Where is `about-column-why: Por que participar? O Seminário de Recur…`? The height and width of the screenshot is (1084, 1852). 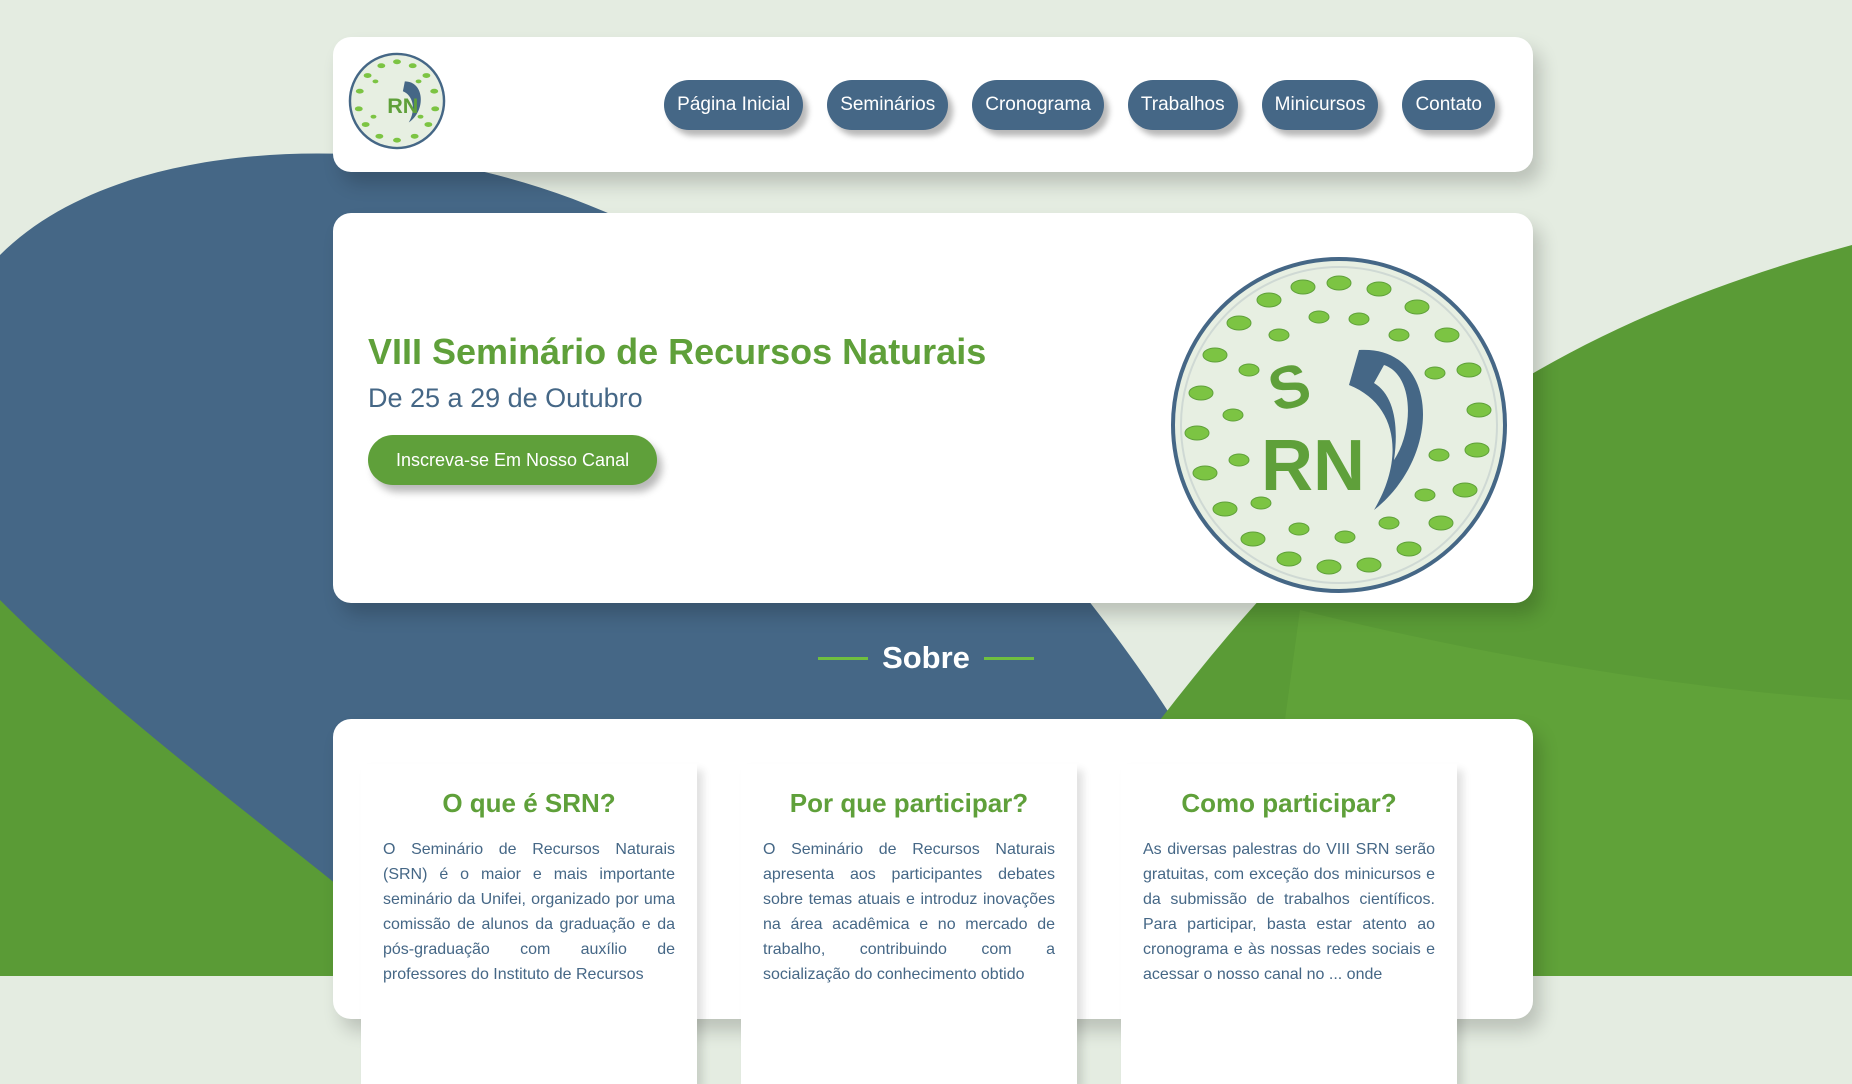
about-column-why: Por que participar? O Seminário de Recur… is located at coordinates (909, 924).